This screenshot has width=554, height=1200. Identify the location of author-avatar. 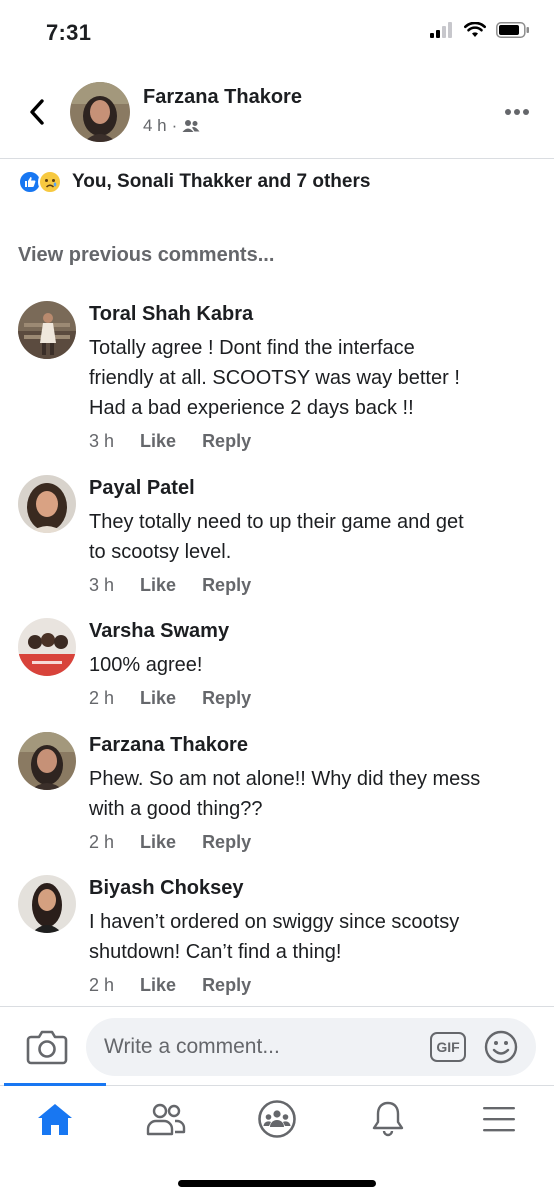
(100, 112).